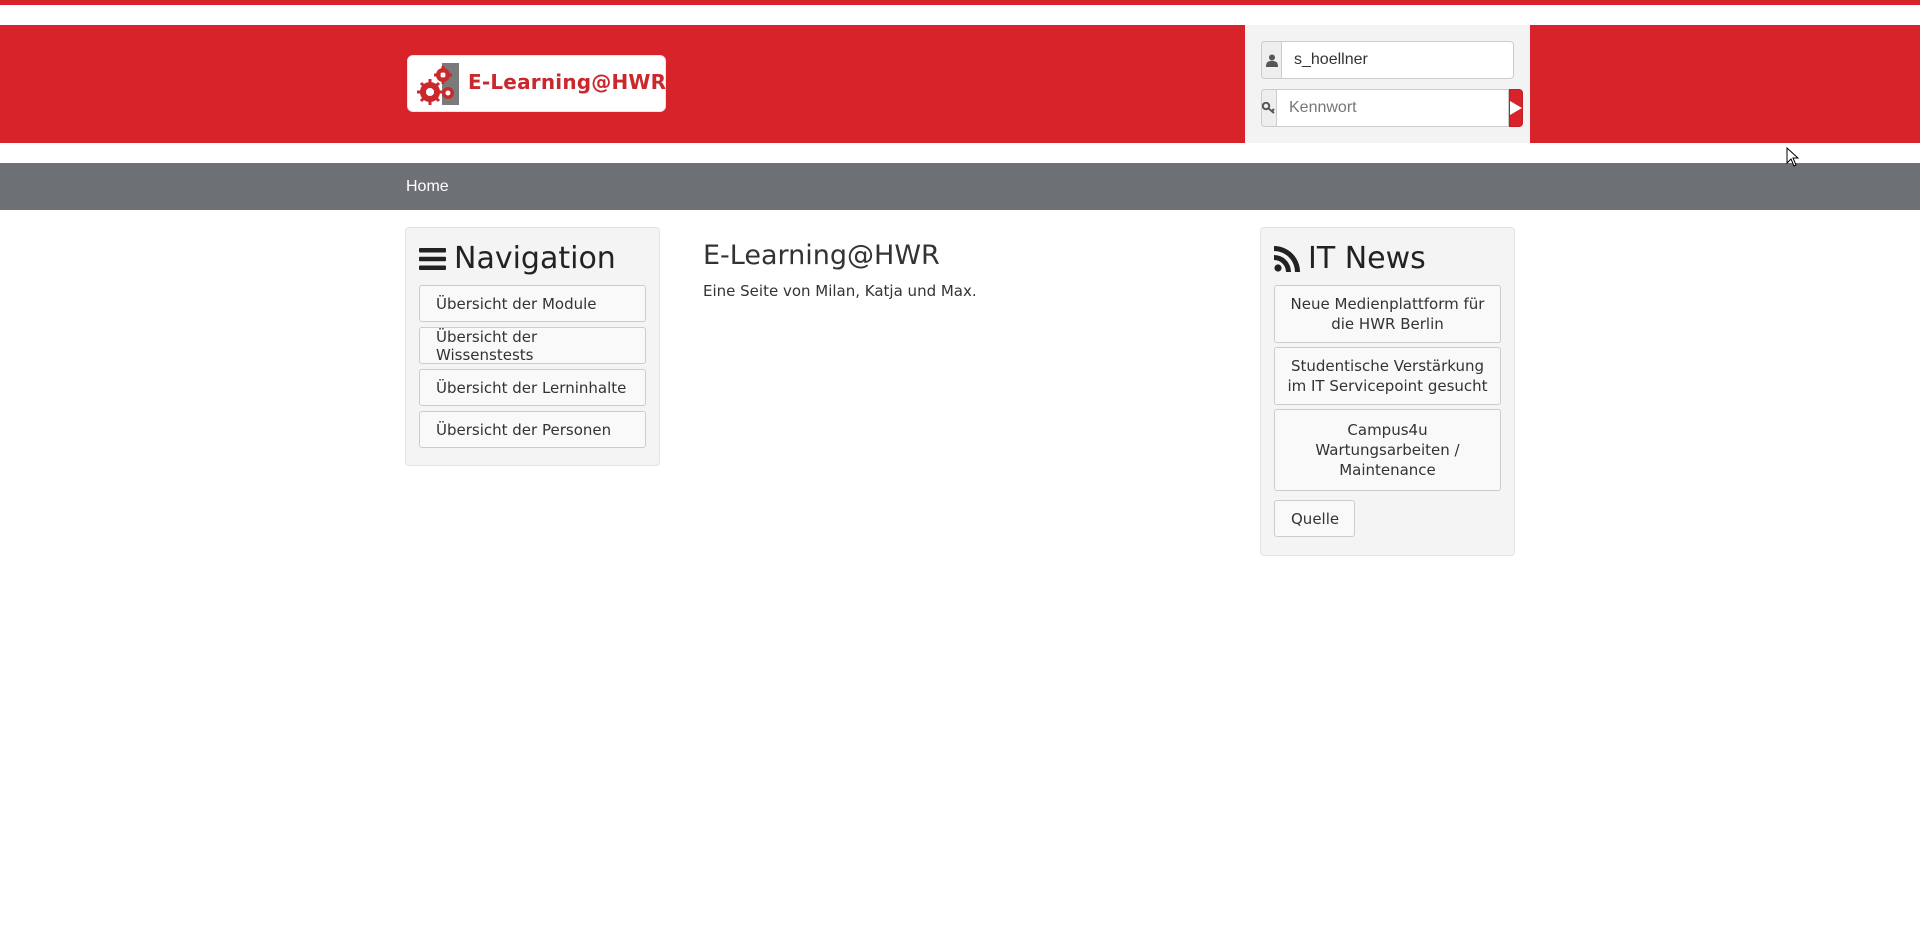 This screenshot has height=948, width=1920. What do you see at coordinates (840, 291) in the screenshot?
I see `page-subtitle: Eine Seite von Milan, Katja und Max.` at bounding box center [840, 291].